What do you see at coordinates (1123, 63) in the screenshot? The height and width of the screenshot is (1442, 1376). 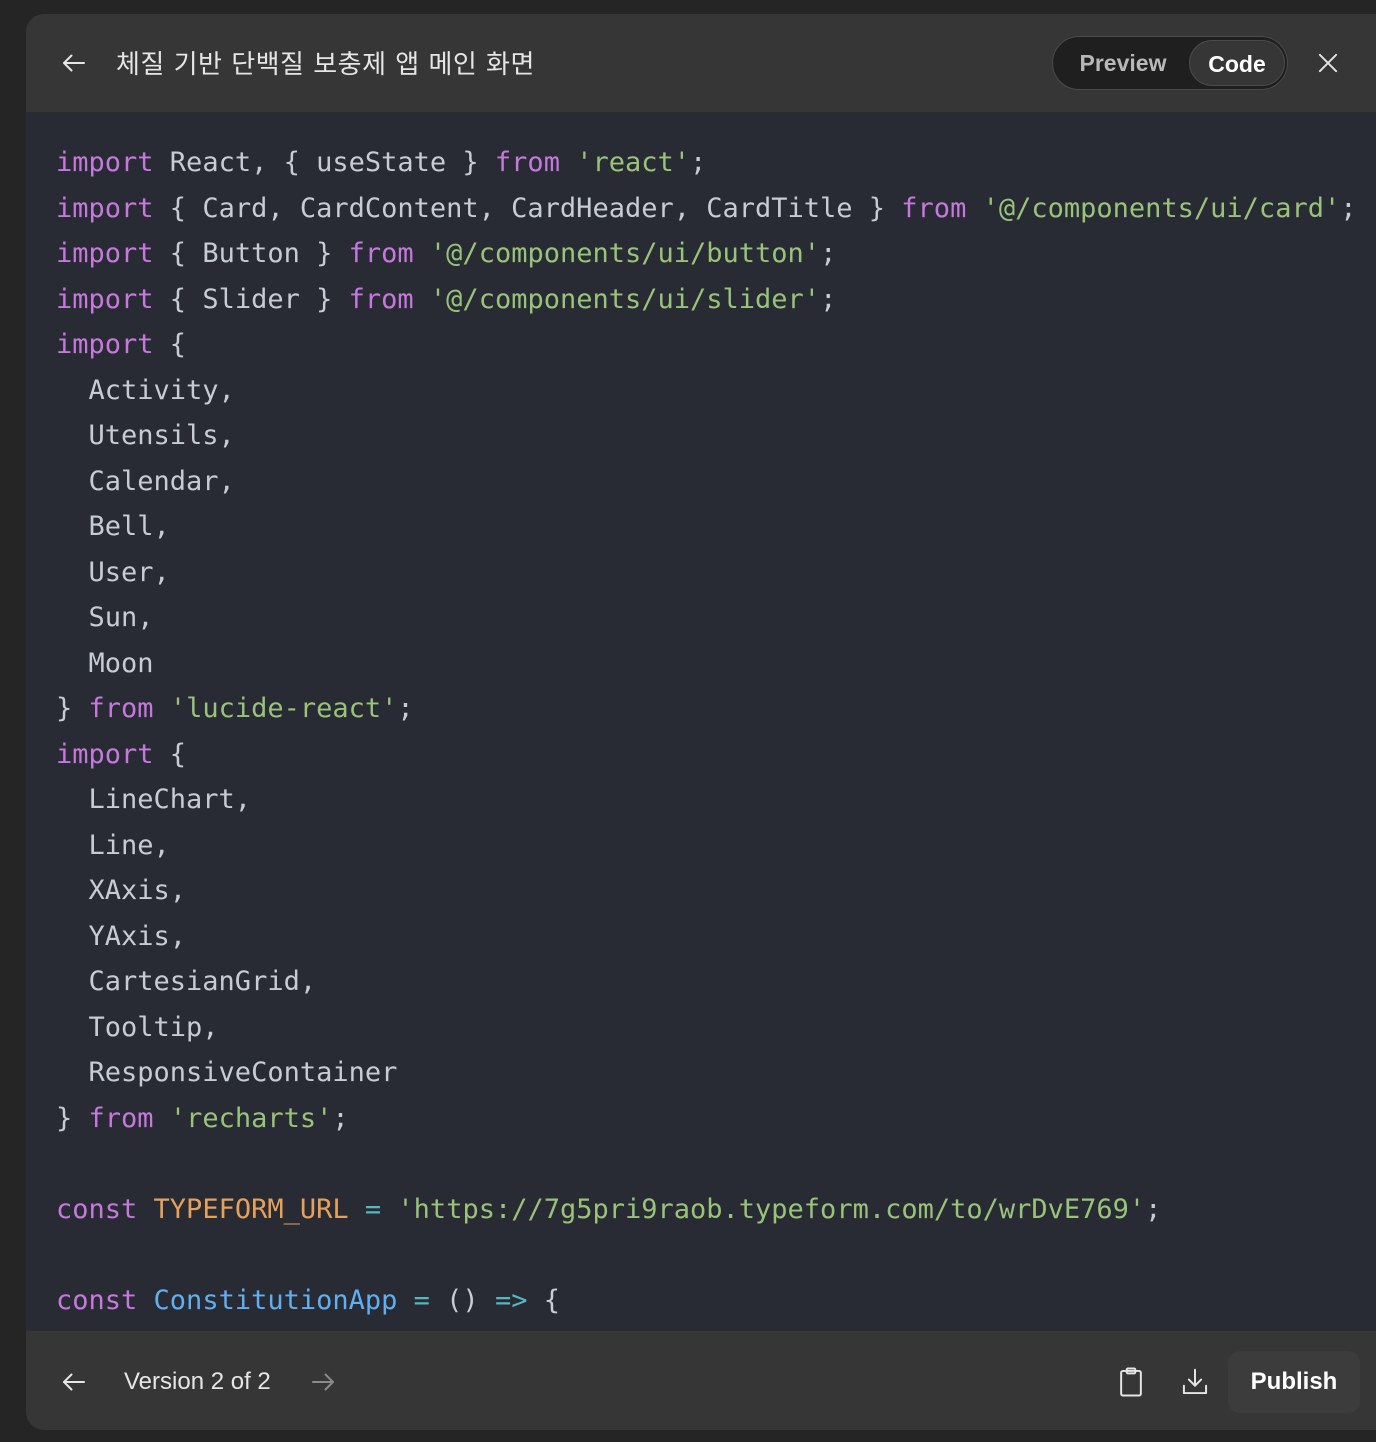 I see `tab-preview: Preview` at bounding box center [1123, 63].